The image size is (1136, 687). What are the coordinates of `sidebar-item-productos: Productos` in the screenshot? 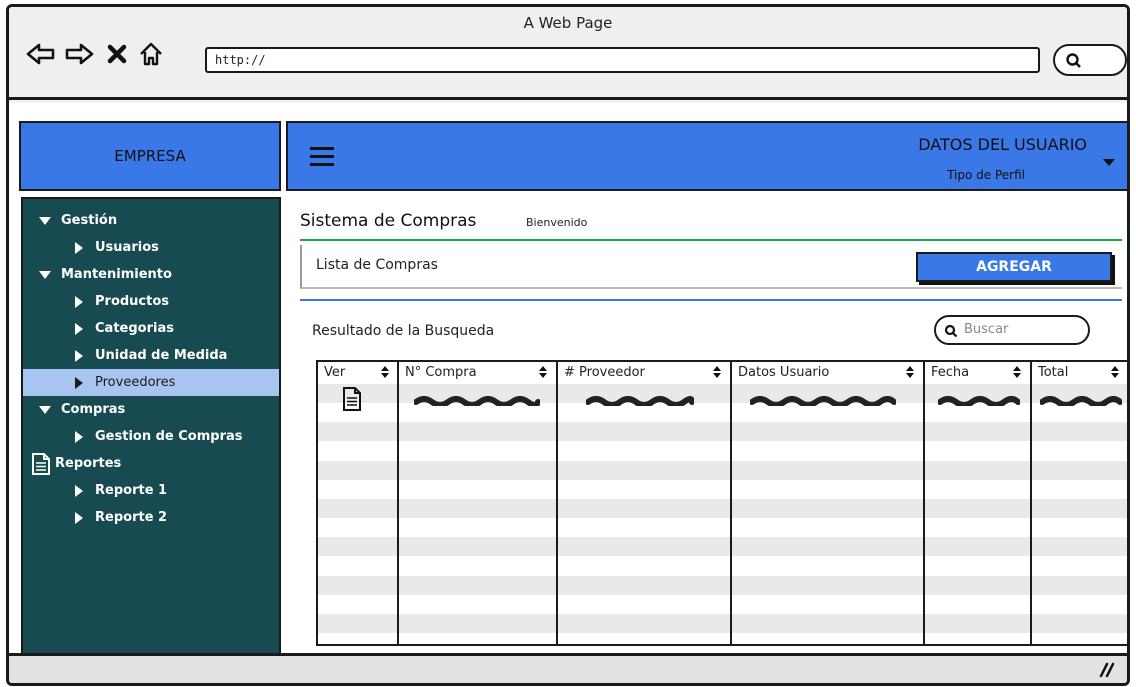 It's located at (151, 301).